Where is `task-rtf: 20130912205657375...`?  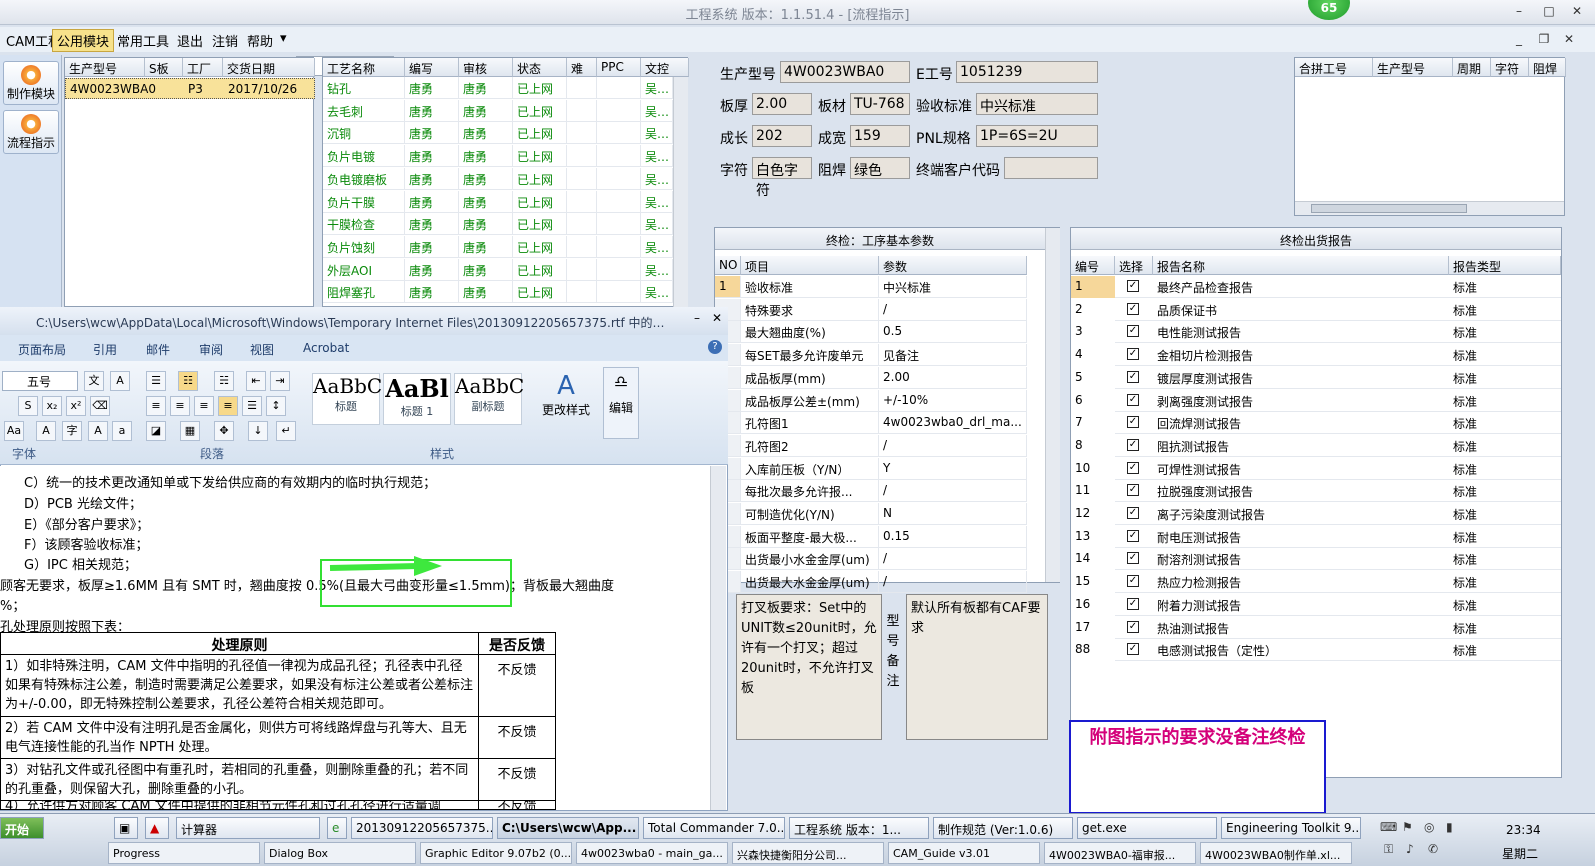
task-rtf: 20130912205657375... is located at coordinates (422, 828).